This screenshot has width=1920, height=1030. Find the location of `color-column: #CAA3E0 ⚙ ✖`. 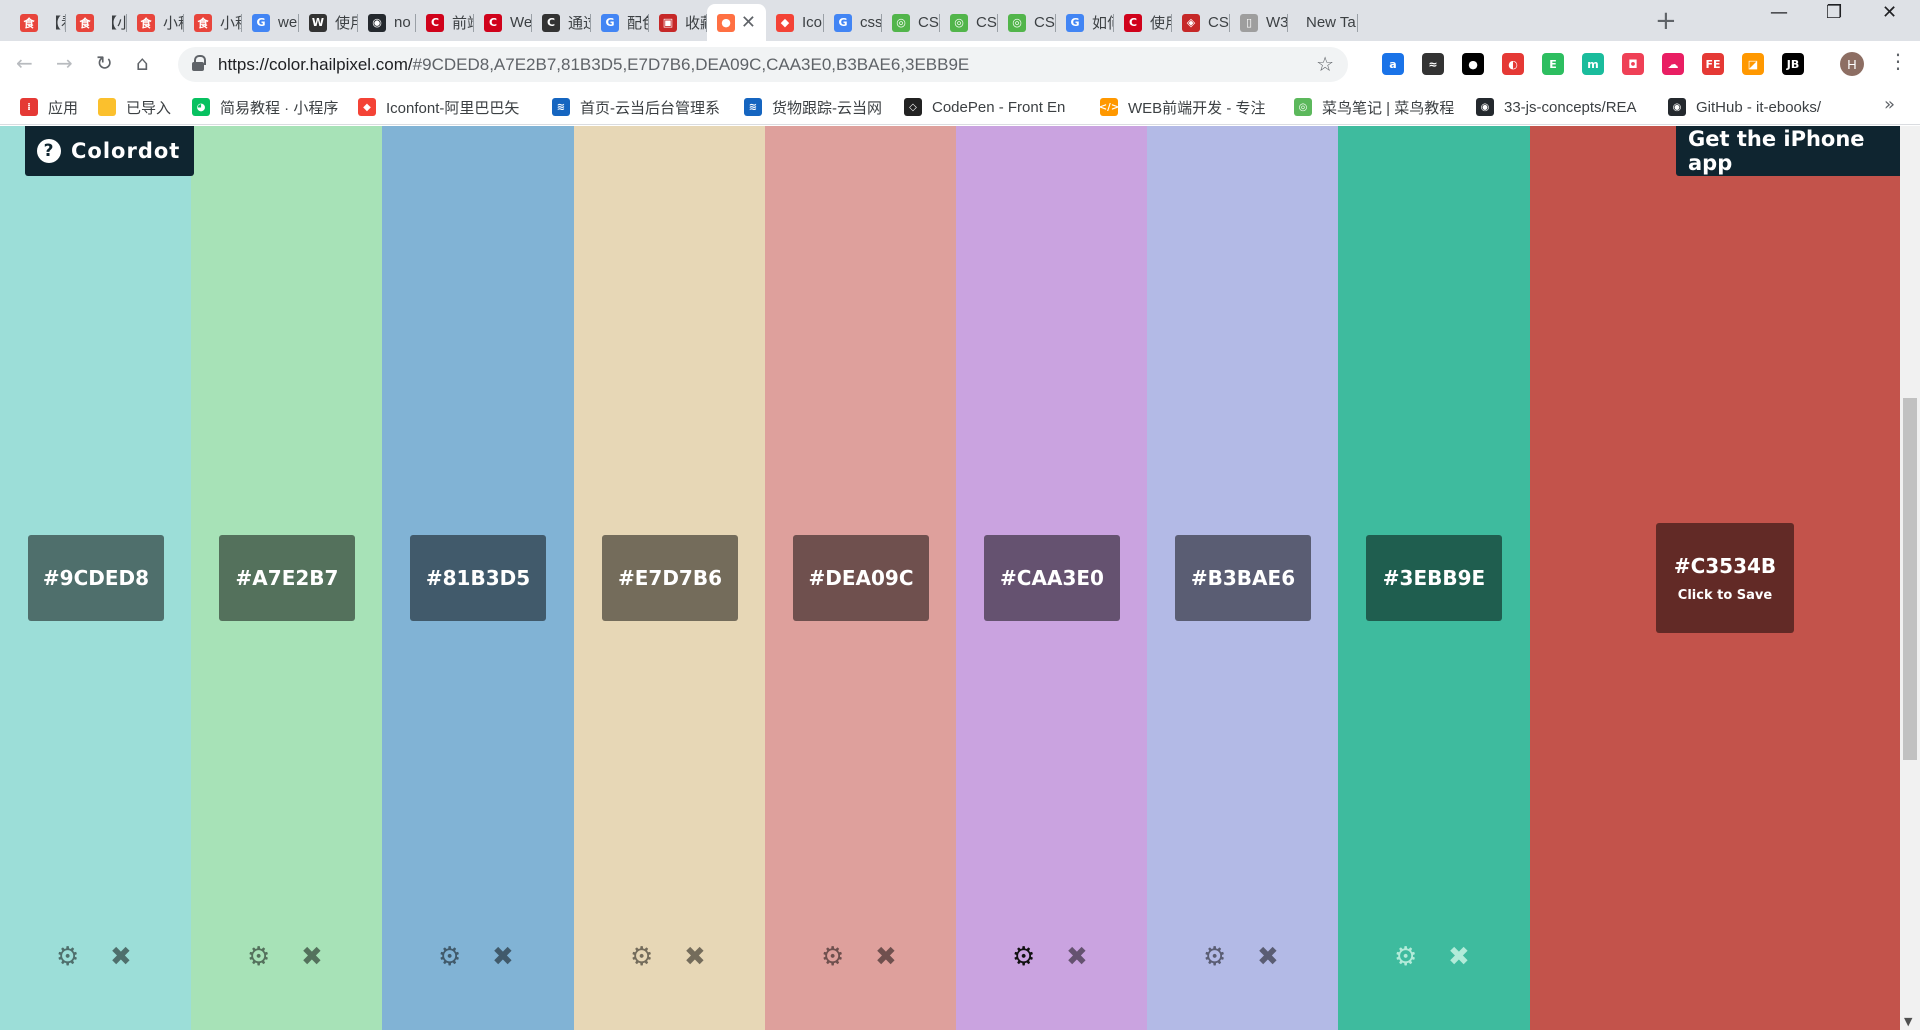

color-column: #CAA3E0 ⚙ ✖ is located at coordinates (1051, 578).